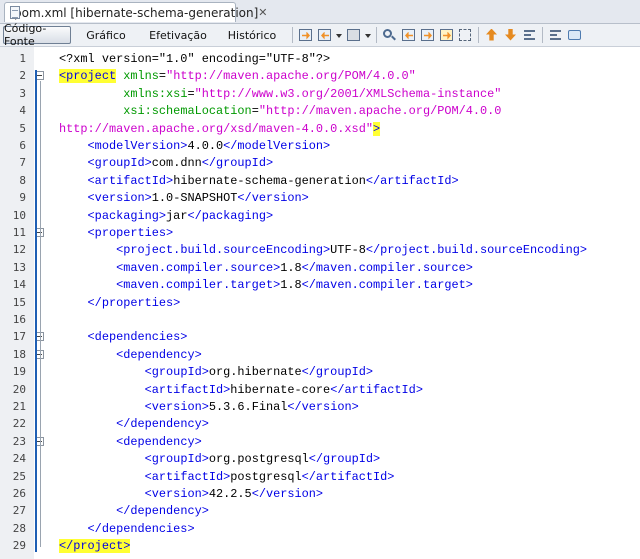 The width and height of the screenshot is (640, 559). Describe the element at coordinates (320, 529) in the screenshot. I see `code-line: 28 </dependencies>` at that location.